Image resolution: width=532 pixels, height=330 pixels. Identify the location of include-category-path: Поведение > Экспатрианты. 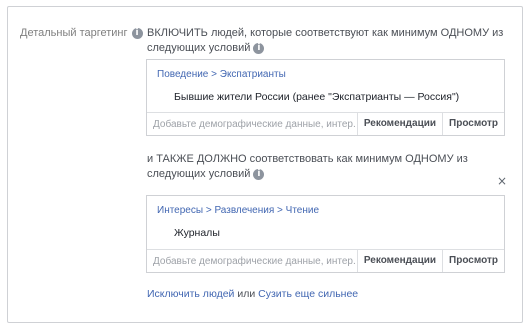
(221, 74).